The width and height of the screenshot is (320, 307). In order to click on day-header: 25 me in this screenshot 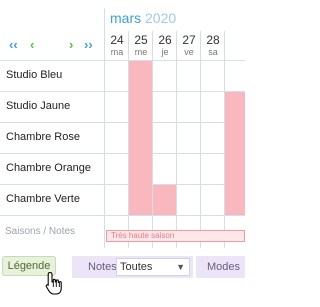, I will do `click(141, 45)`.